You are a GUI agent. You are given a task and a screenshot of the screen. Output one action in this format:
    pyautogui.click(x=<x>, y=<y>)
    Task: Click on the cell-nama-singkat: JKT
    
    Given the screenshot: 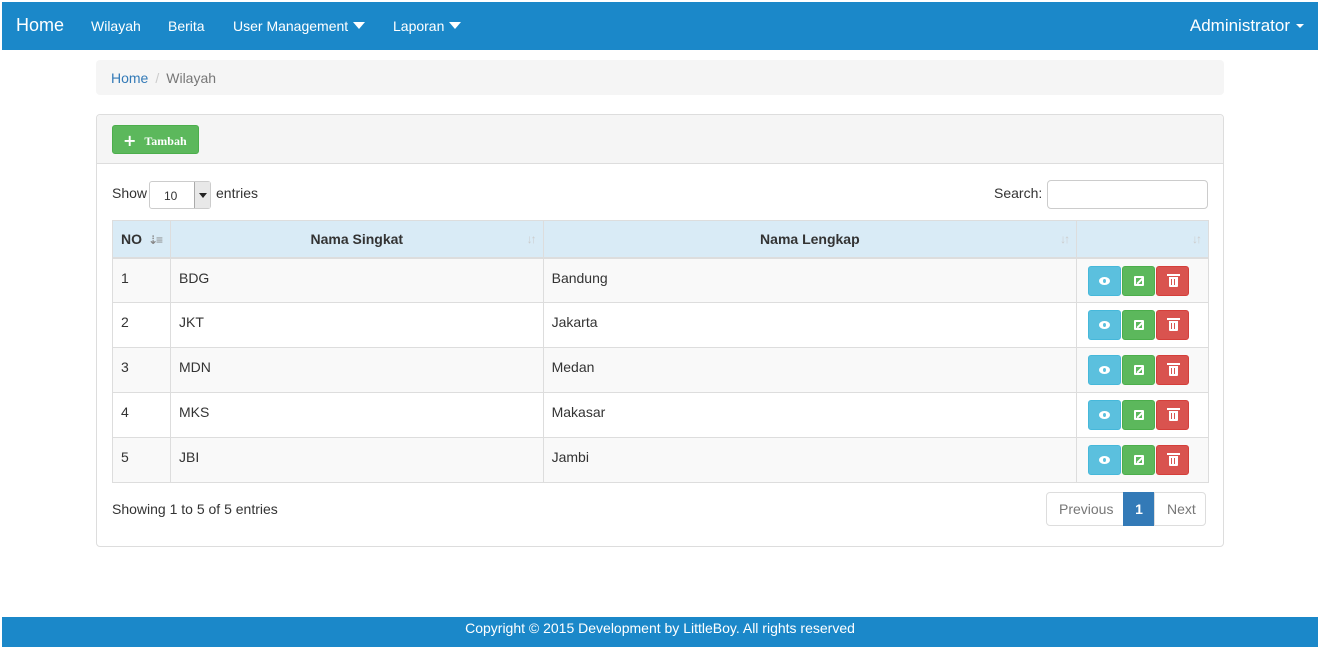 What is the action you would take?
    pyautogui.click(x=356, y=325)
    